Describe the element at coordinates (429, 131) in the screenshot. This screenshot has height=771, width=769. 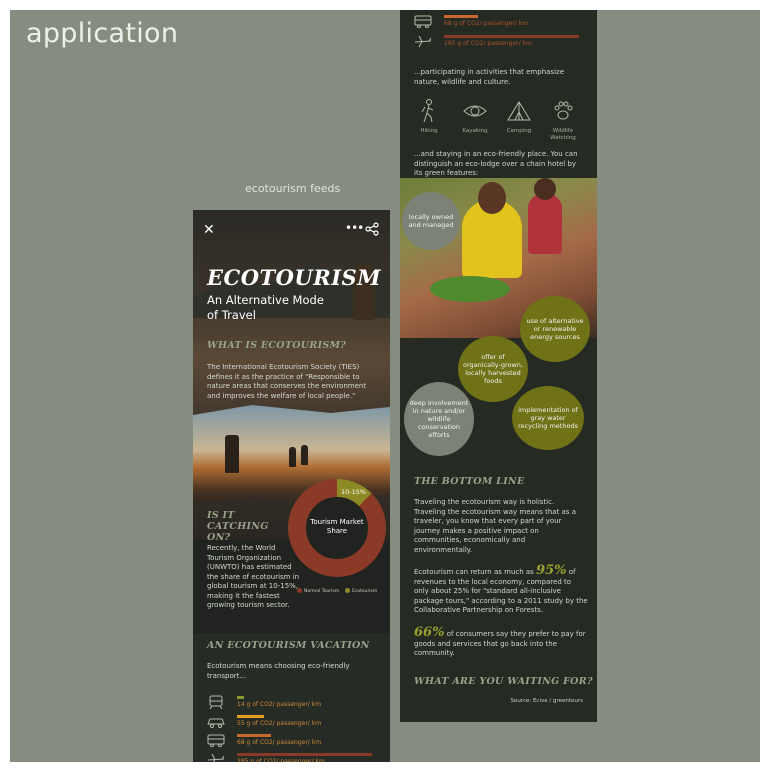
I see `activity-label-hiking: Hiking` at that location.